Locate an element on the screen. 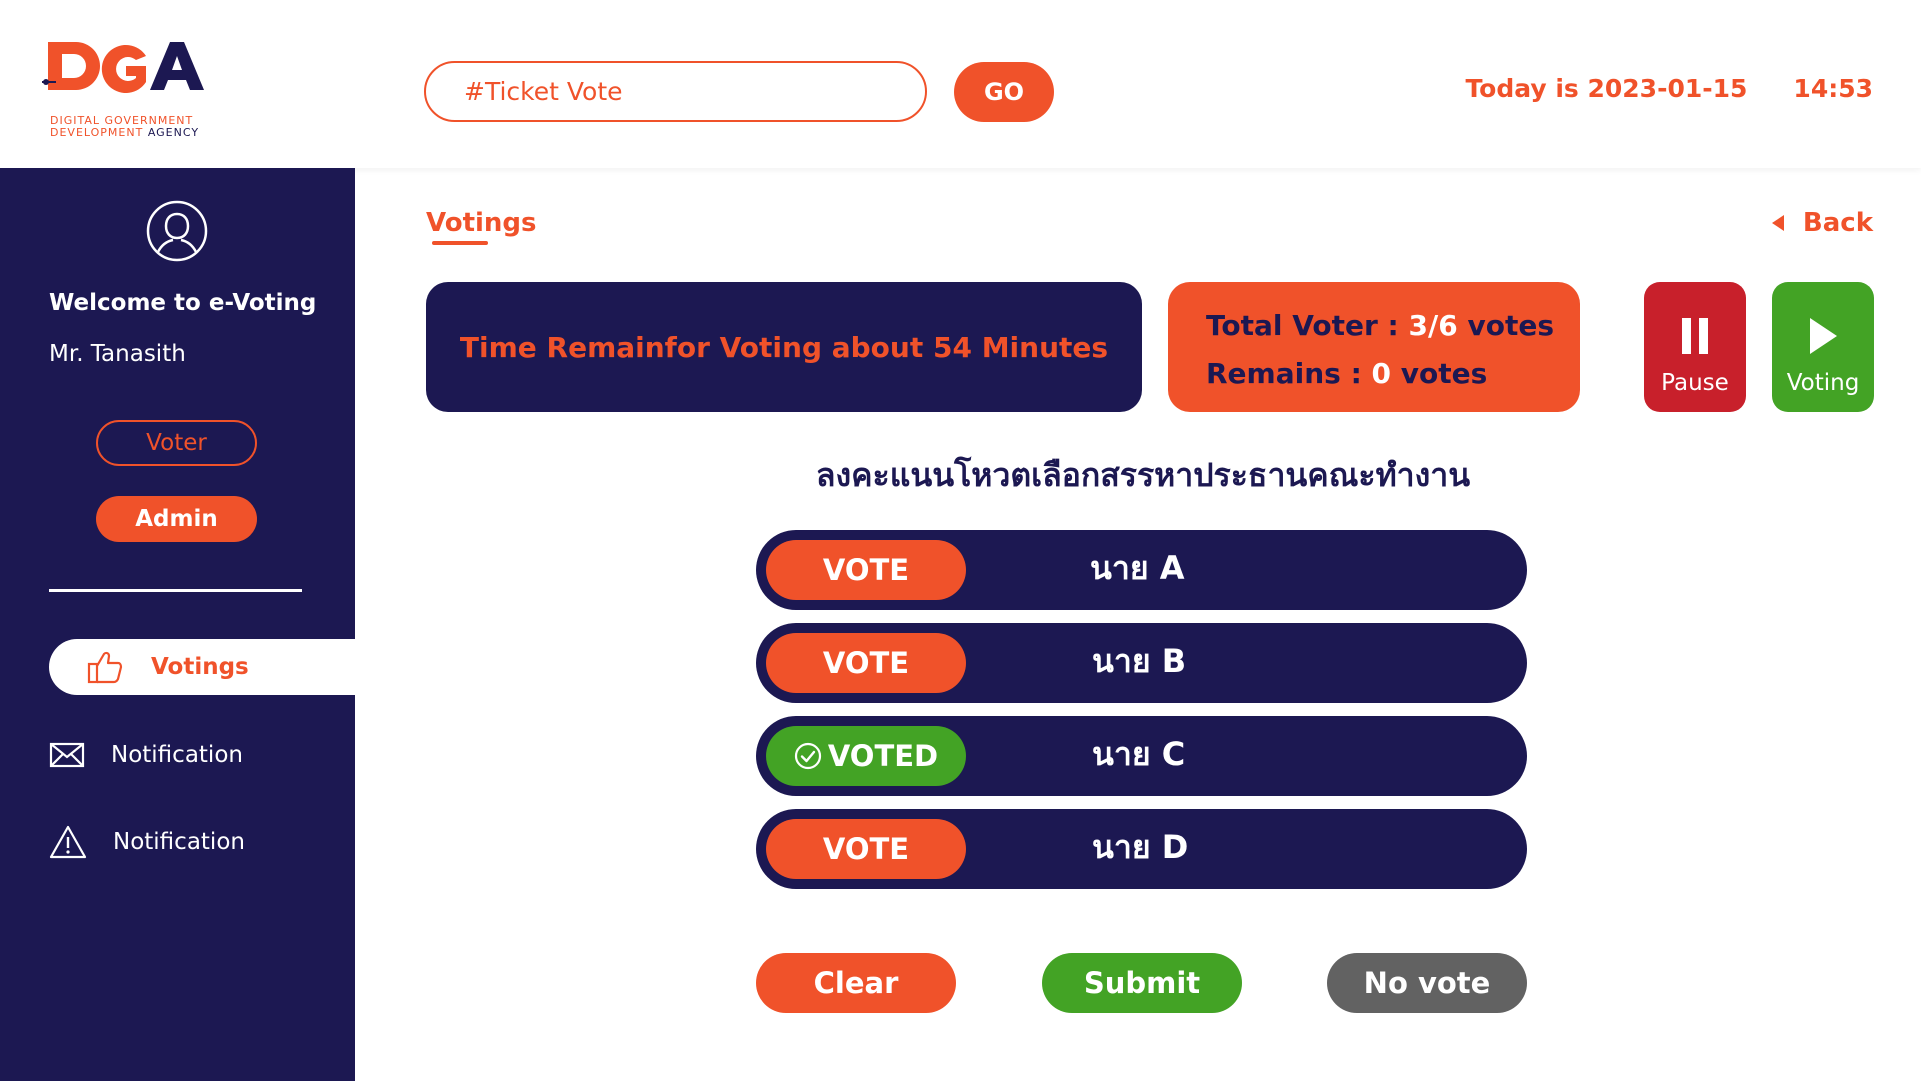  pause-button: Pause is located at coordinates (1695, 347).